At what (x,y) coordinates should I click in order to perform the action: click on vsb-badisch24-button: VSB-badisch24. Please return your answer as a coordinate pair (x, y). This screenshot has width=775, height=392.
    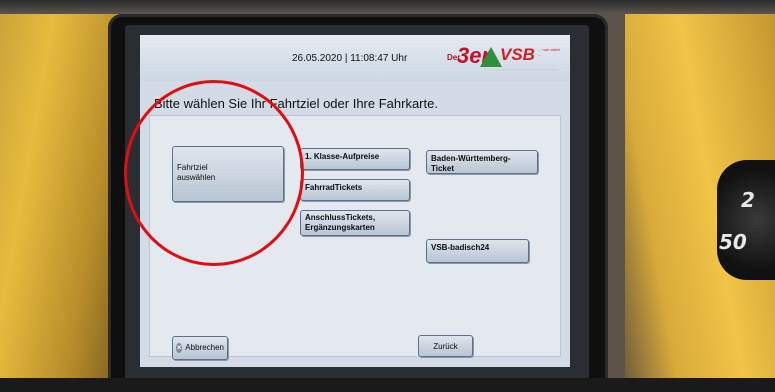
    Looking at the image, I should click on (477, 251).